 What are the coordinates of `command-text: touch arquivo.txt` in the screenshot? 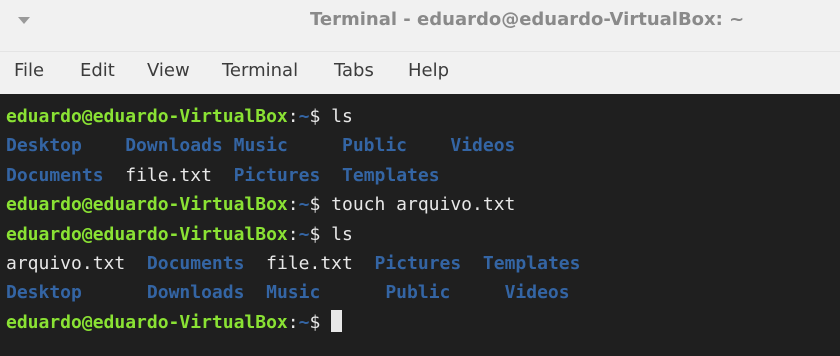 It's located at (423, 205).